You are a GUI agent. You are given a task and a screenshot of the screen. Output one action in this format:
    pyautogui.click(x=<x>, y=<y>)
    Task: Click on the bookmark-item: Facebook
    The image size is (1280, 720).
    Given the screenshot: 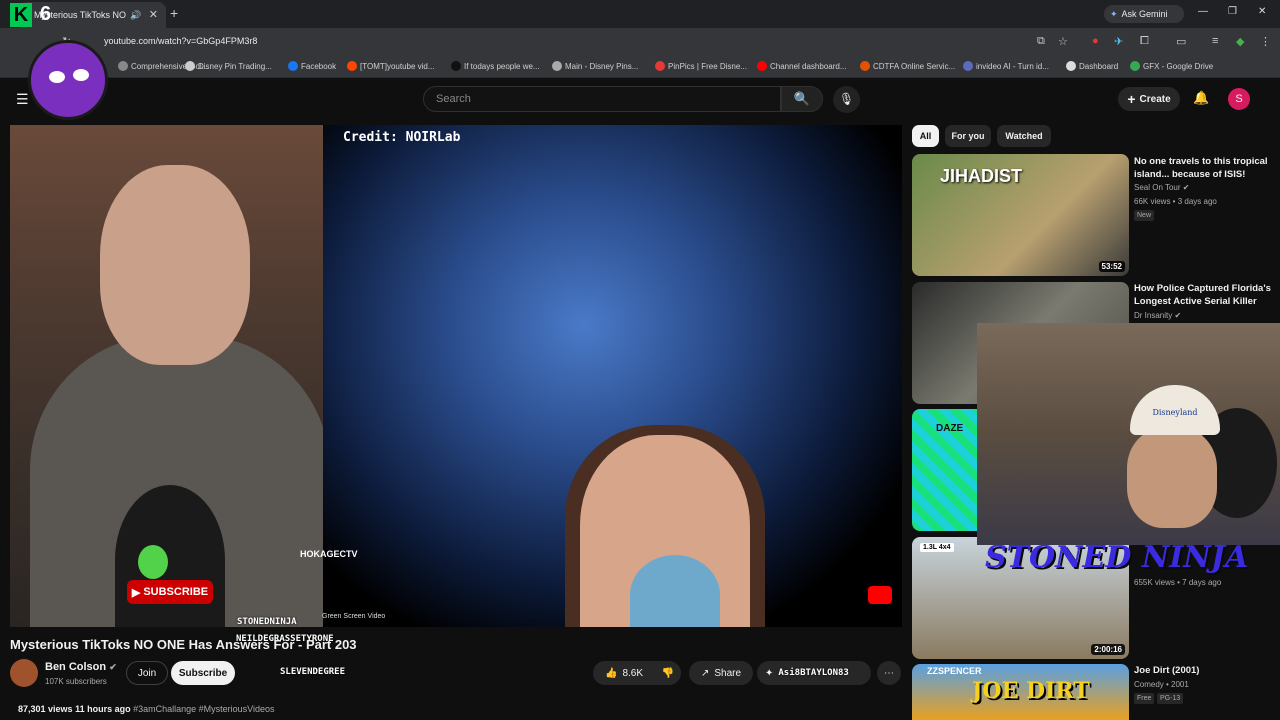 What is the action you would take?
    pyautogui.click(x=312, y=66)
    